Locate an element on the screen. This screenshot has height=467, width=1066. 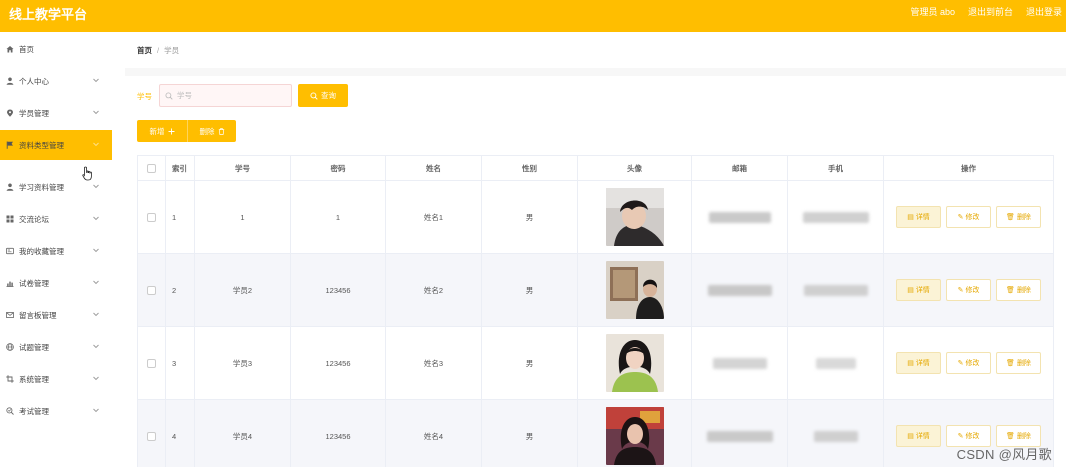
sidebar-item-system: 系统管理 is located at coordinates (56, 379).